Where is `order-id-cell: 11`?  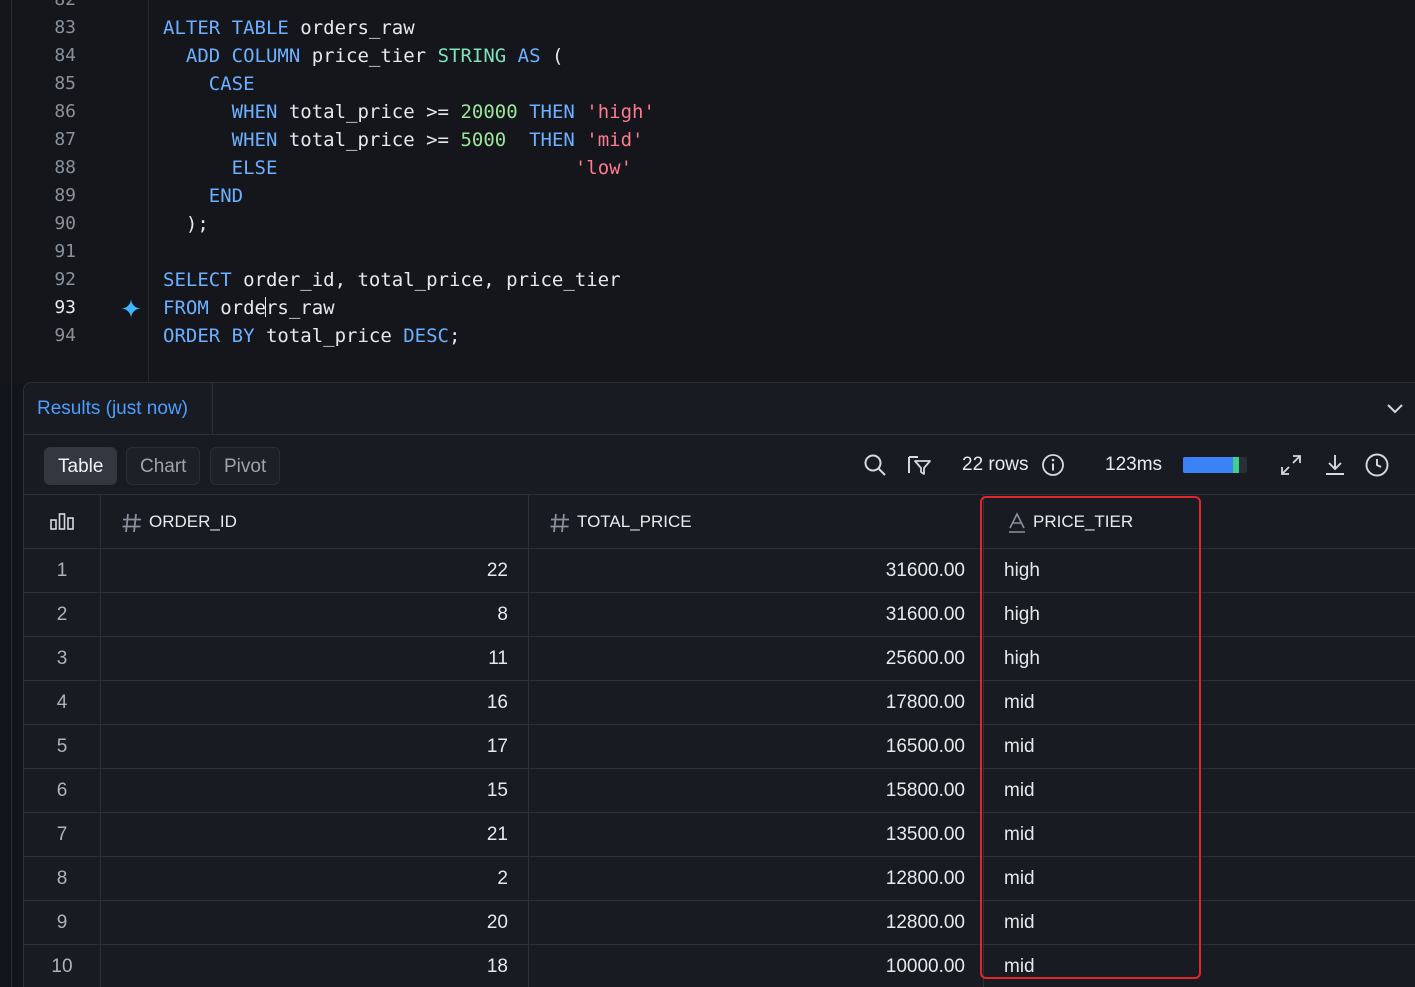 order-id-cell: 11 is located at coordinates (304, 659).